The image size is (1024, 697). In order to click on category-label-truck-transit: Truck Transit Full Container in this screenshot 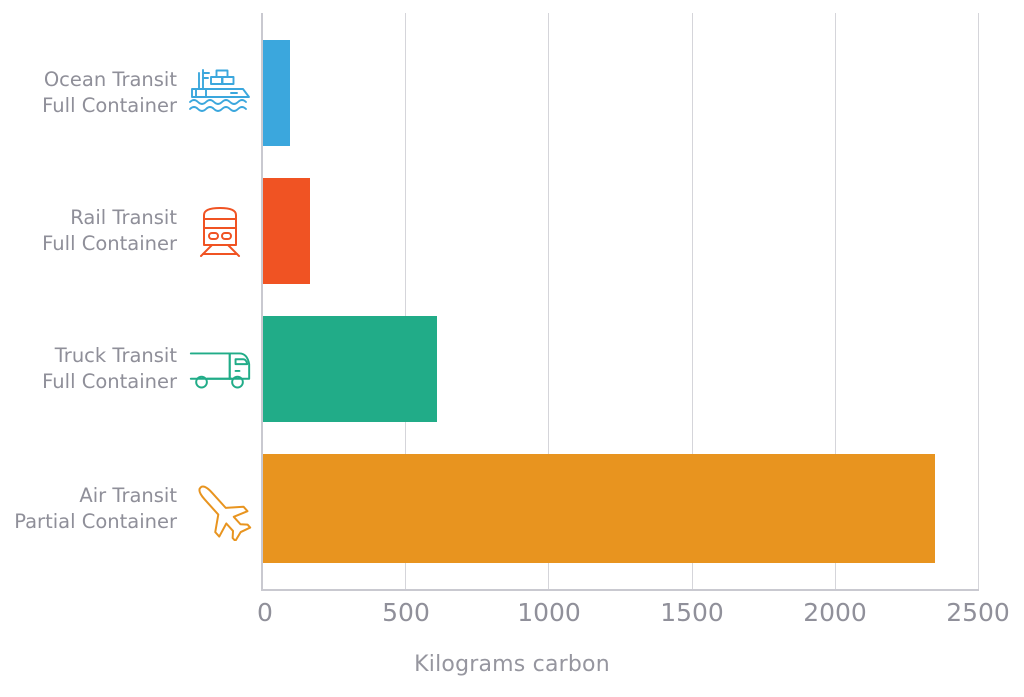, I will do `click(131, 369)`.